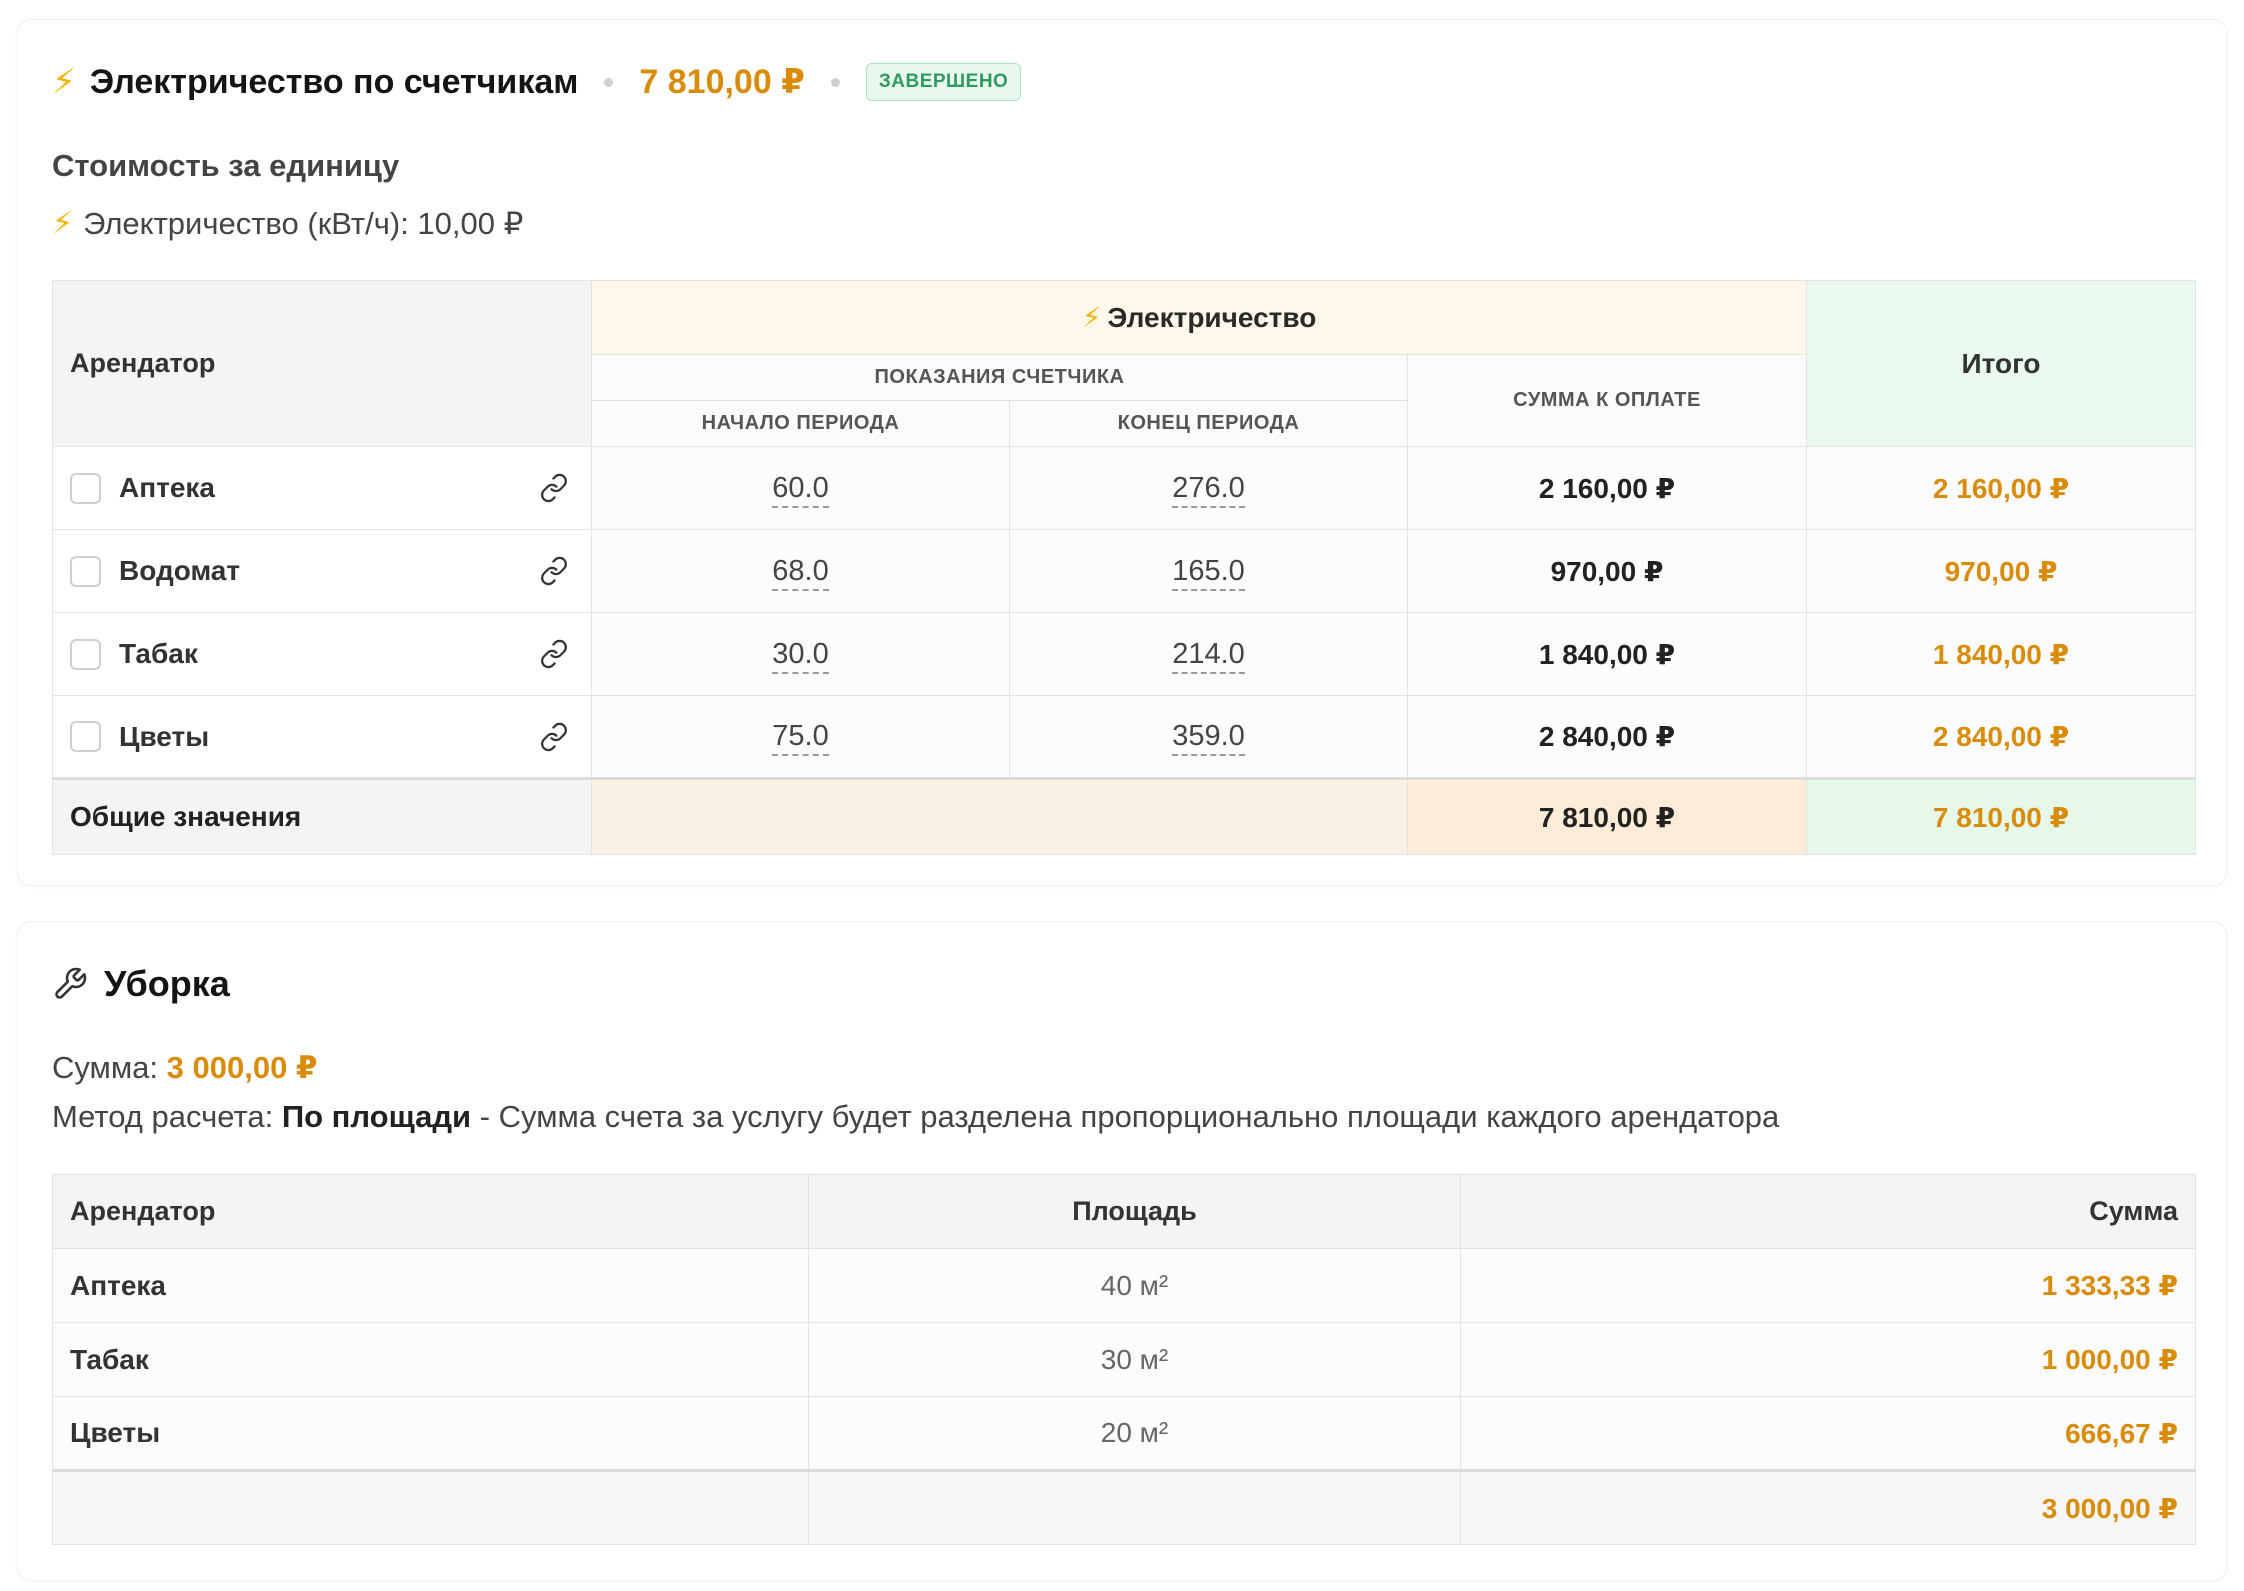  I want to click on method-label: Метод расчета:, so click(167, 1116).